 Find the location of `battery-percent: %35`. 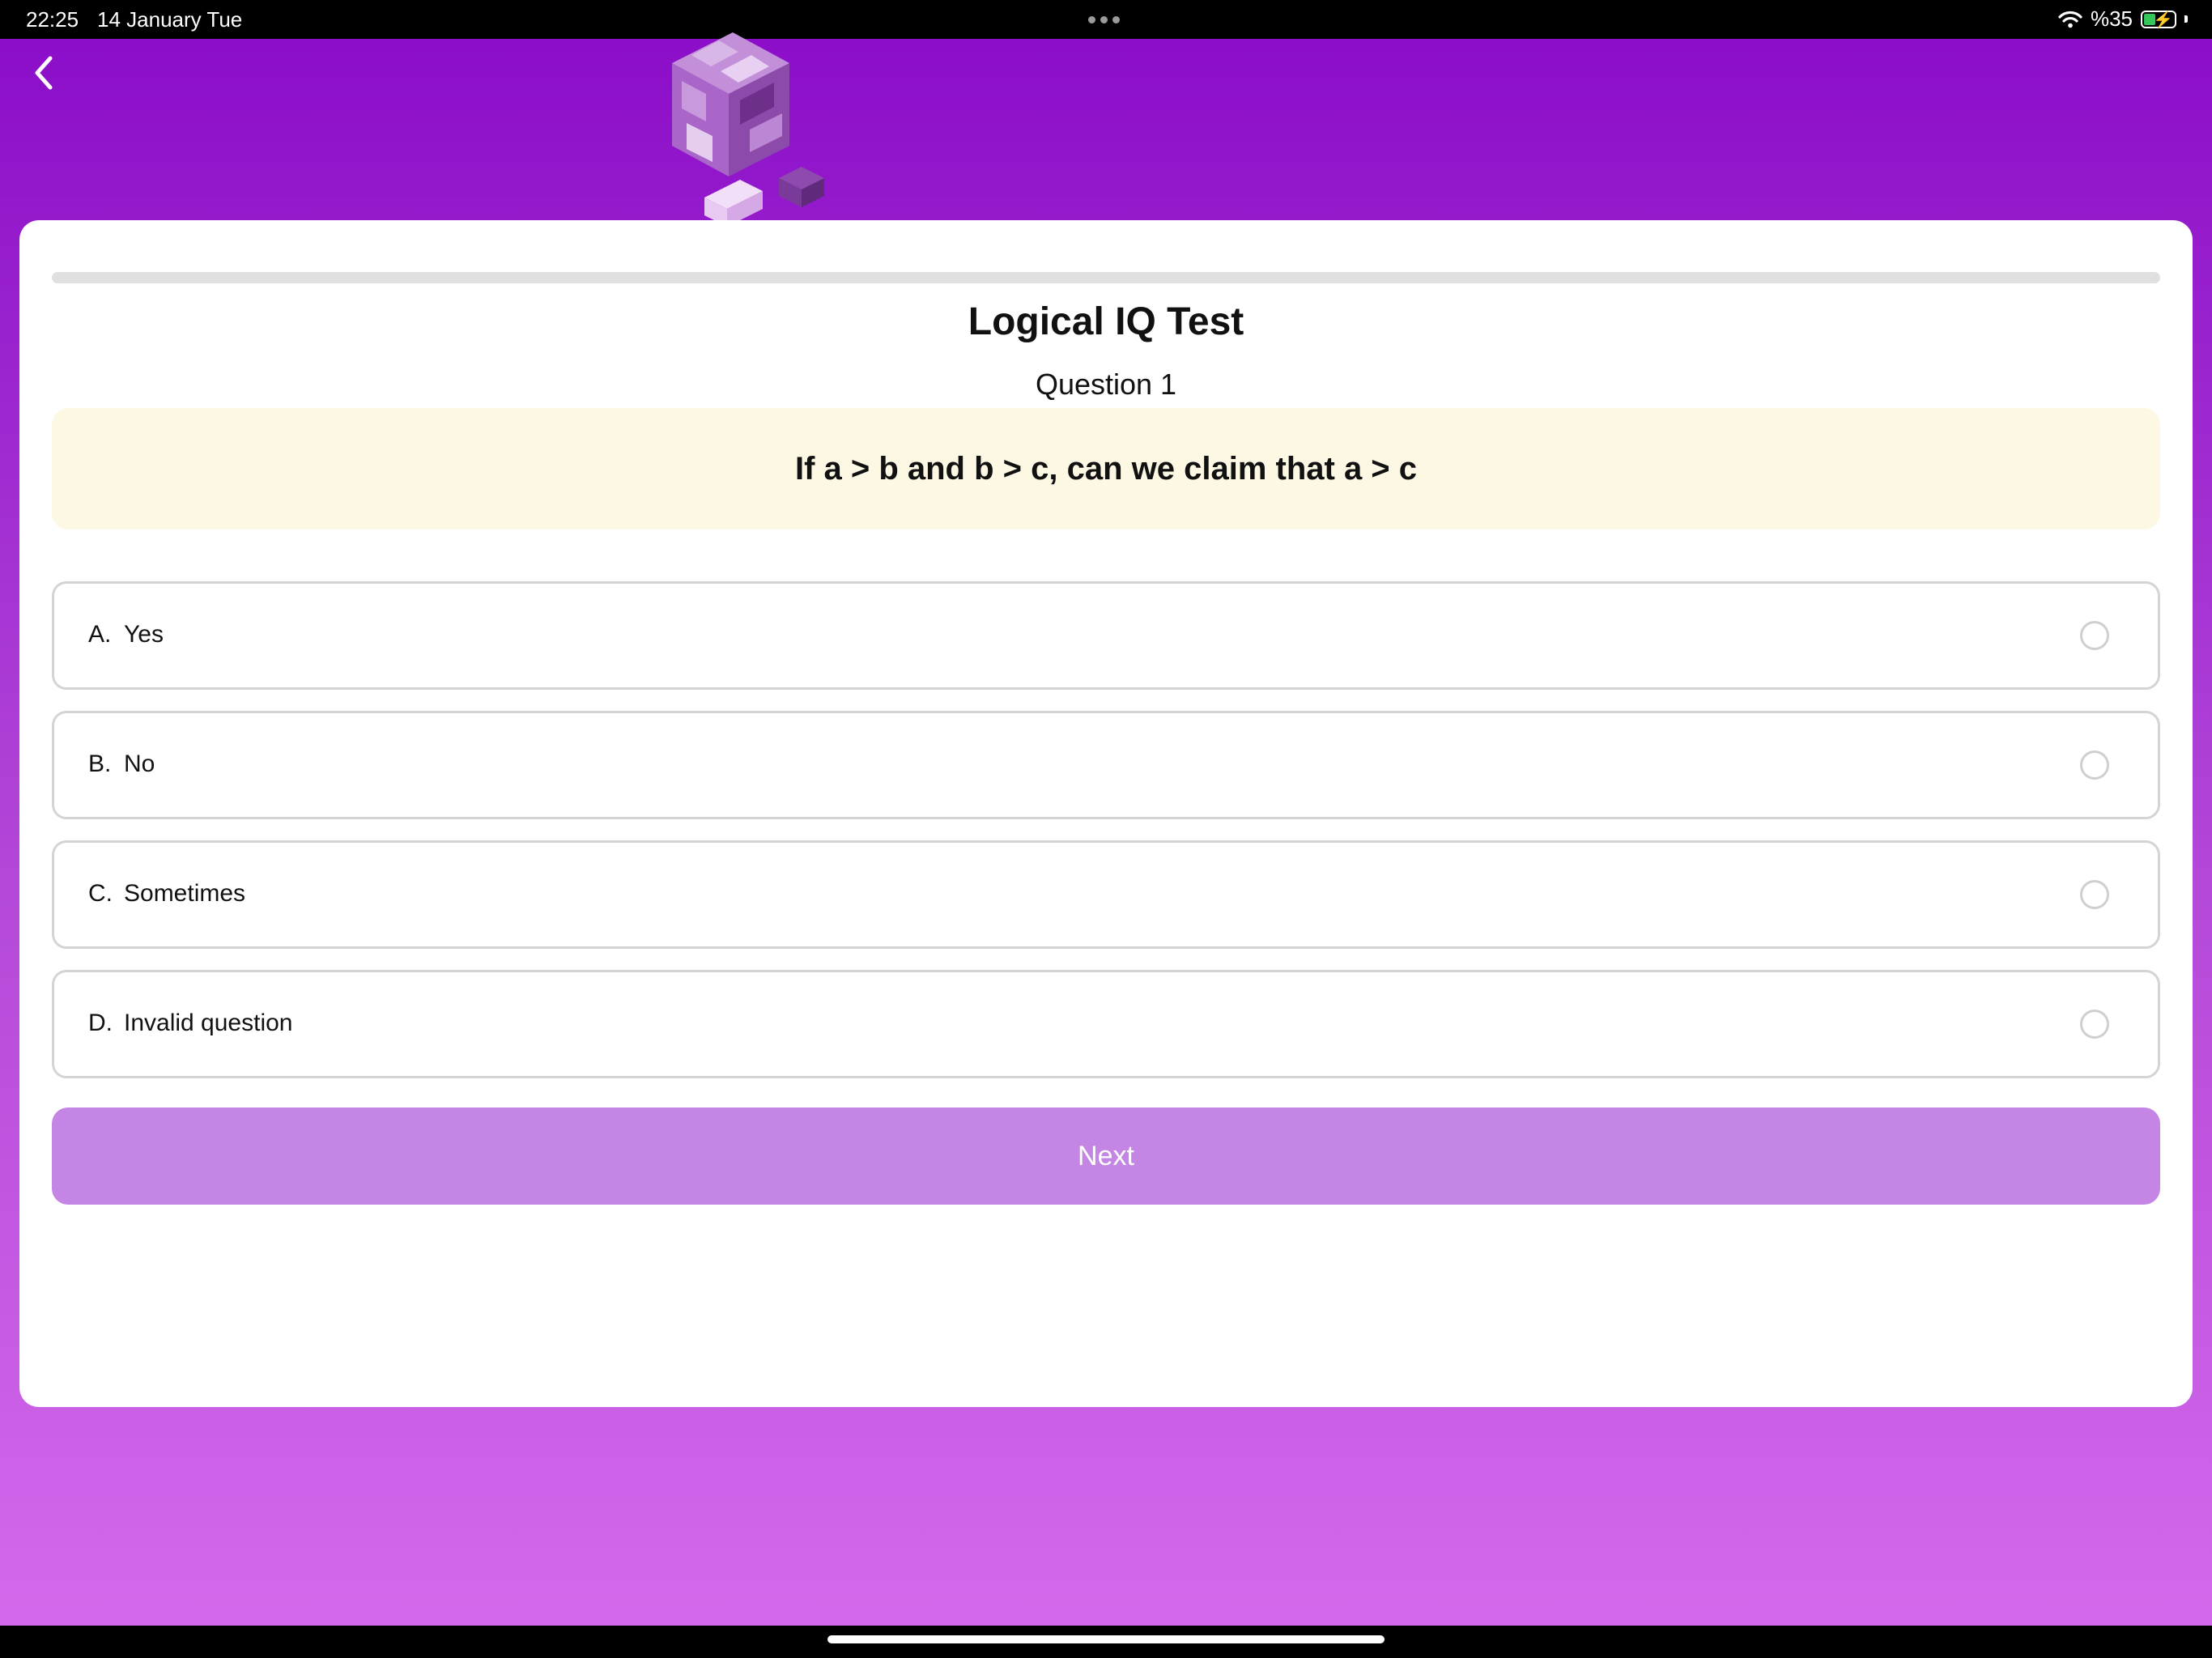

battery-percent: %35 is located at coordinates (2112, 18).